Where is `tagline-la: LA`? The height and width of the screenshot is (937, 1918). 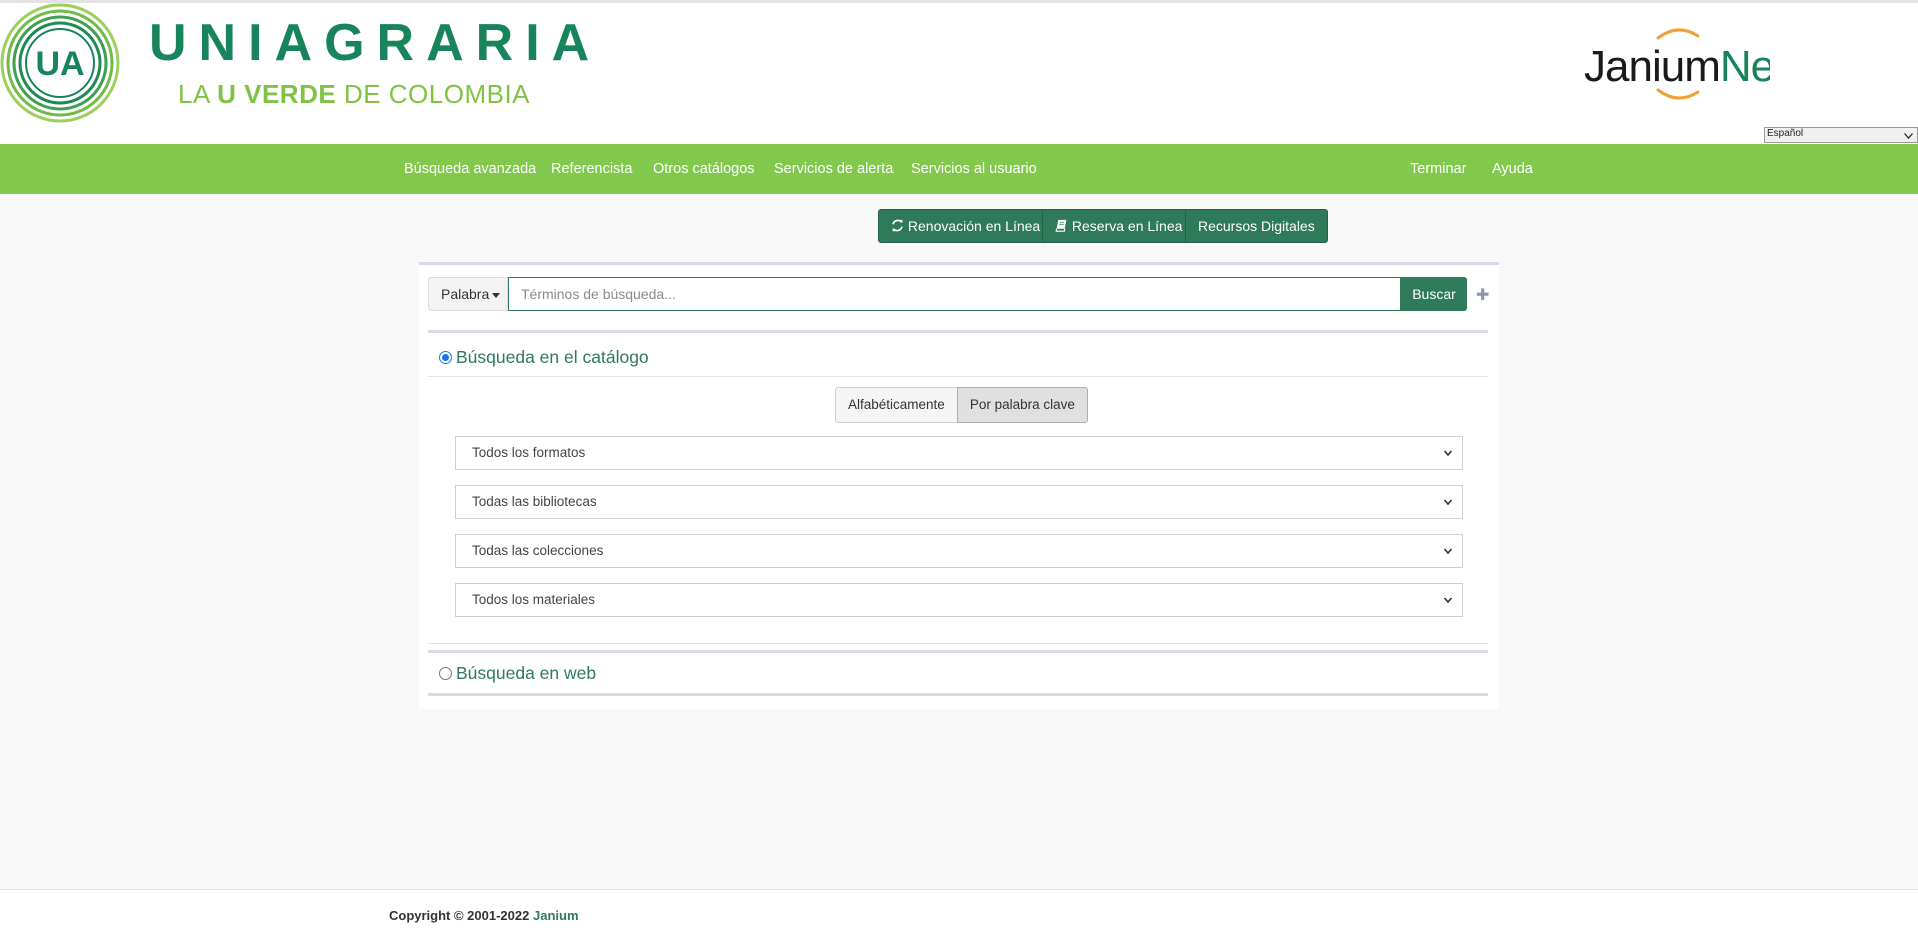 tagline-la: LA is located at coordinates (194, 94).